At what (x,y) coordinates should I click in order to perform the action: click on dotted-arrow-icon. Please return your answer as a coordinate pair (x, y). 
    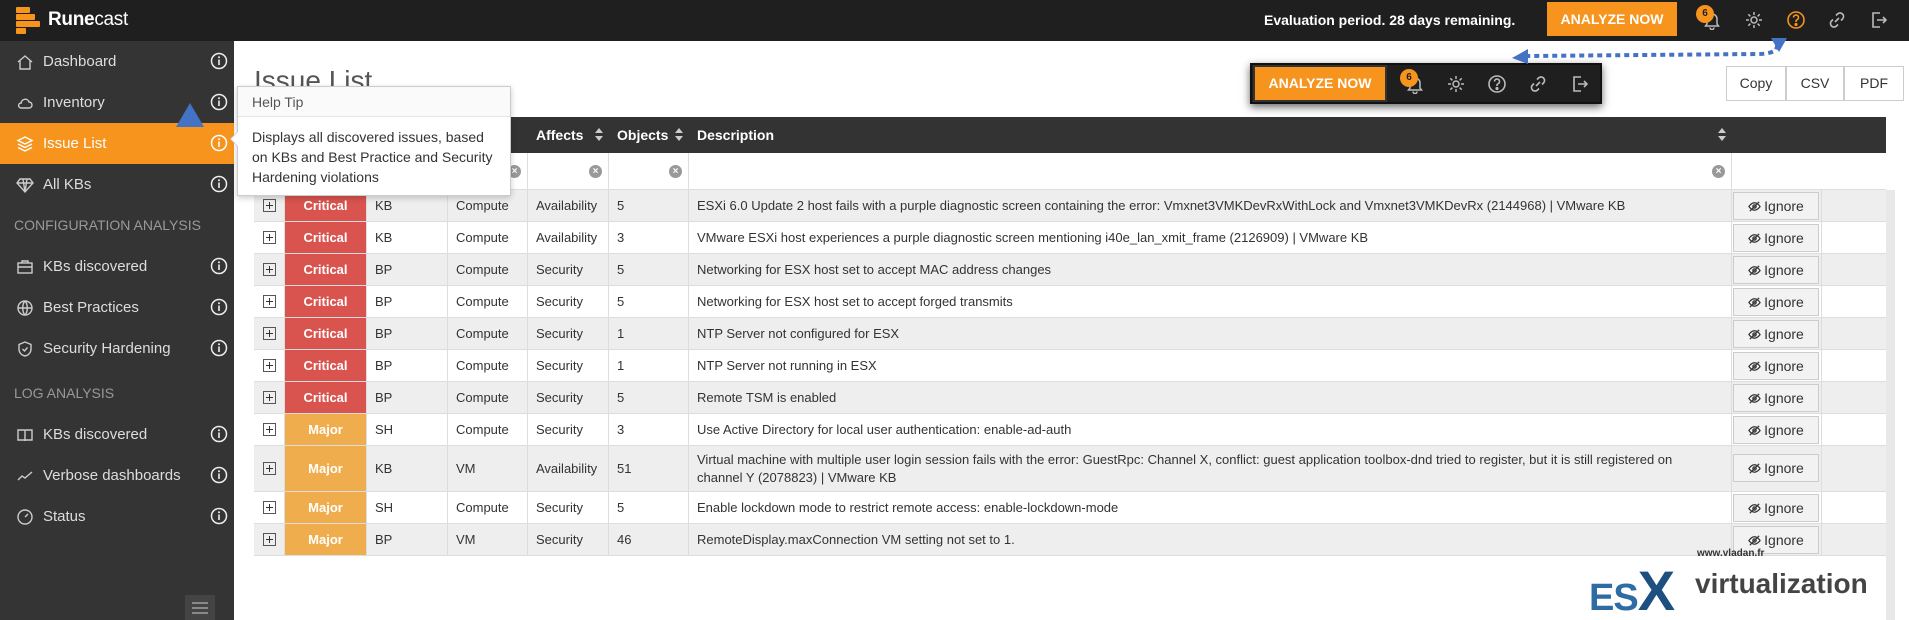
    Looking at the image, I should click on (1645, 51).